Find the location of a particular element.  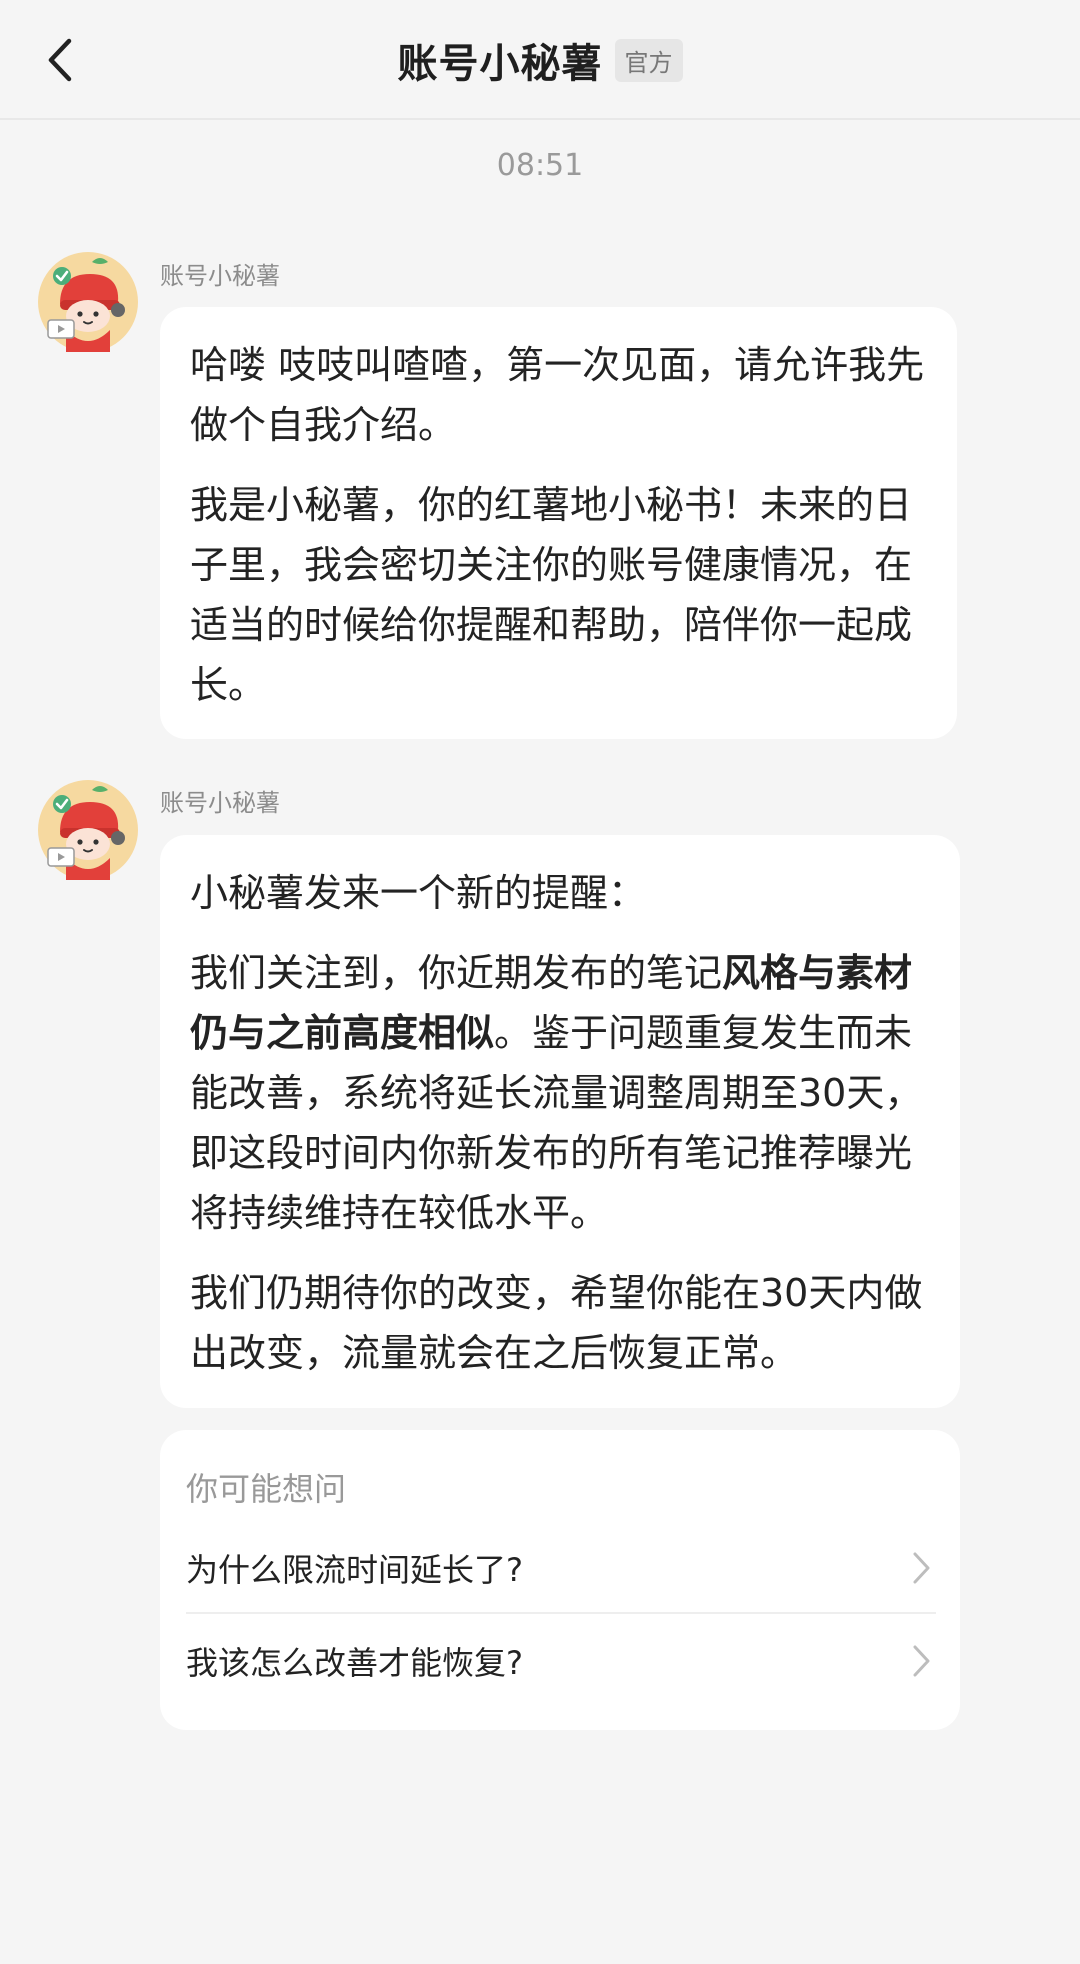

faq-item-label: 为什么限流时间延长了? is located at coordinates (354, 1570).